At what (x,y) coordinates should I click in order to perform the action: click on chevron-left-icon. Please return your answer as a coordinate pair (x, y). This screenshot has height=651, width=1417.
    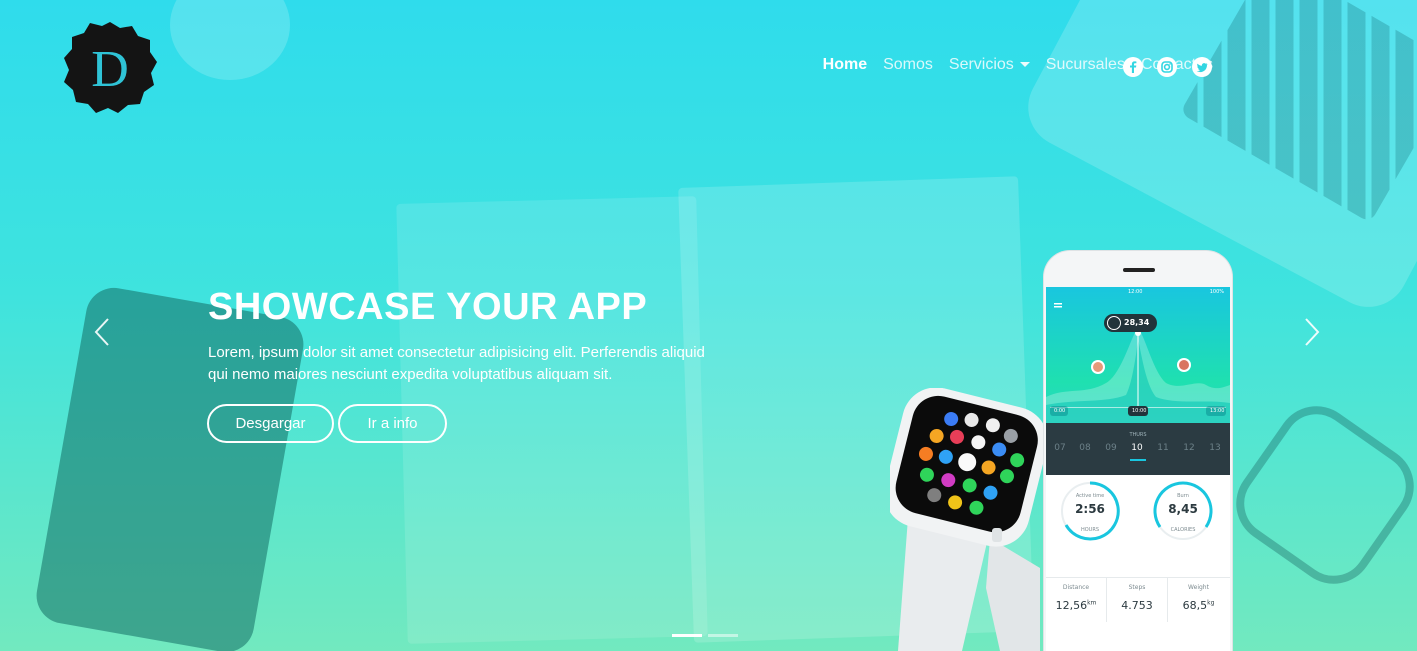
    Looking at the image, I should click on (101, 332).